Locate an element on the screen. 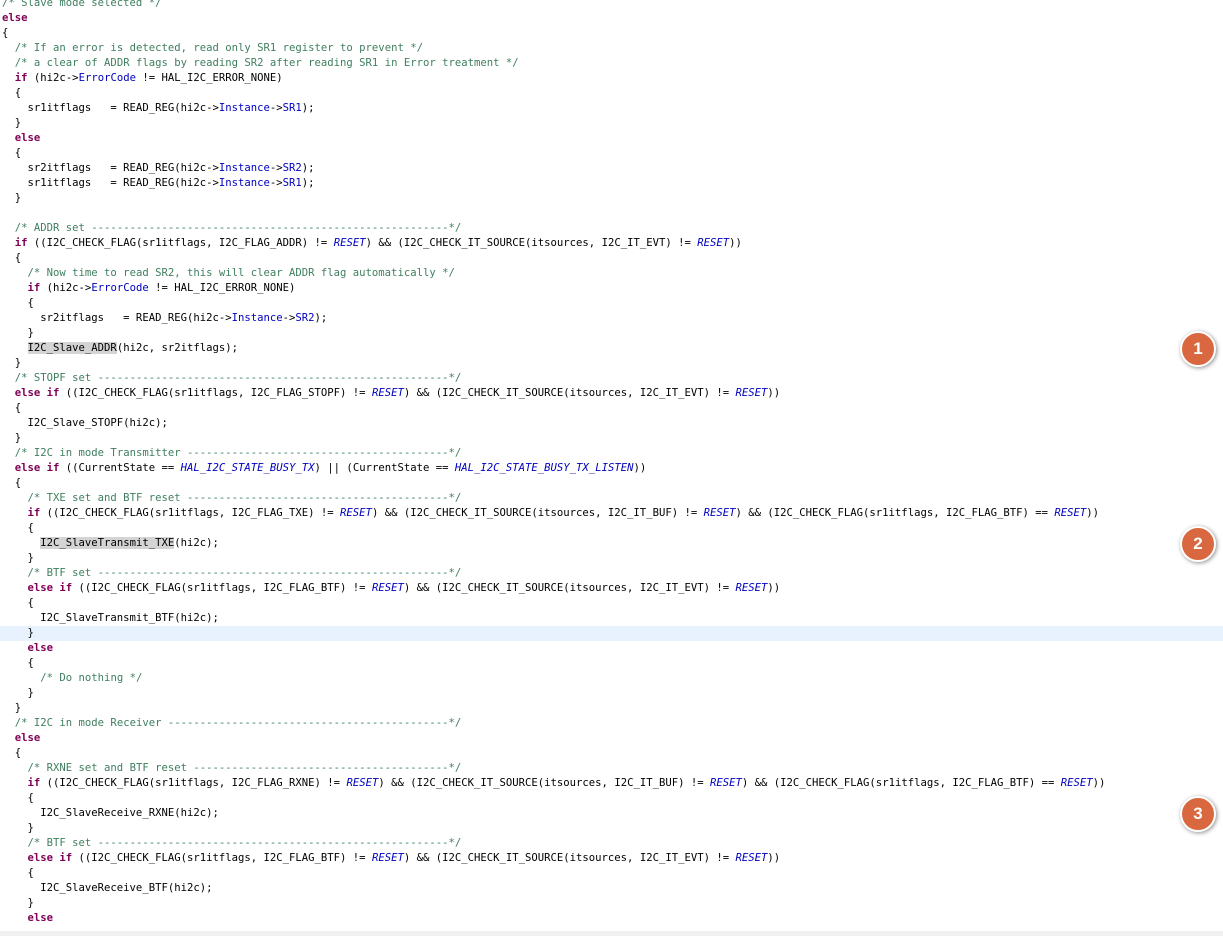 The image size is (1223, 936). field-ref: Instance is located at coordinates (244, 168).